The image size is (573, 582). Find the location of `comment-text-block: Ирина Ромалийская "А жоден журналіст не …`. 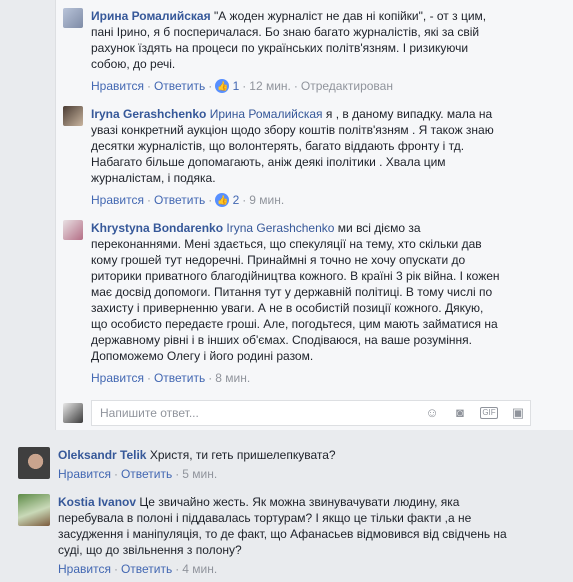

comment-text-block: Ирина Ромалийская "А жоден журналіст не … is located at coordinates (296, 40).